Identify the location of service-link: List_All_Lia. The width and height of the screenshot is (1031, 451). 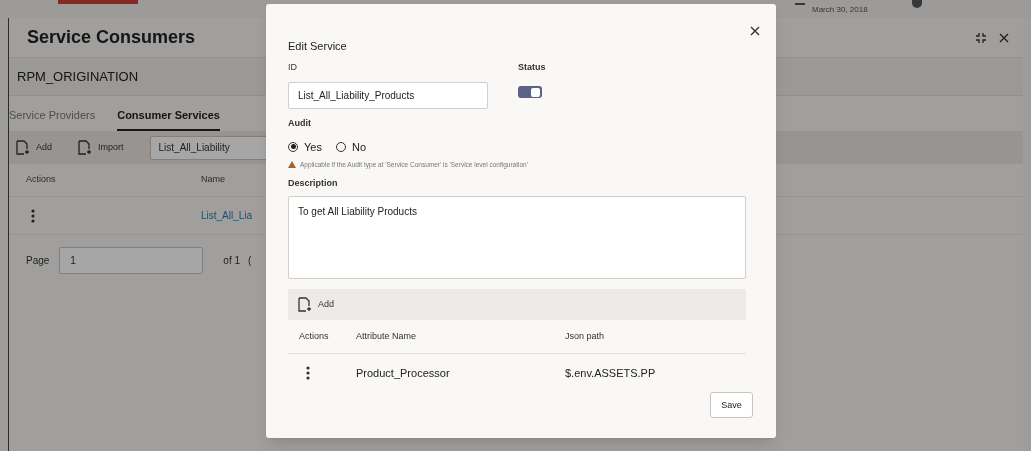
(227, 215).